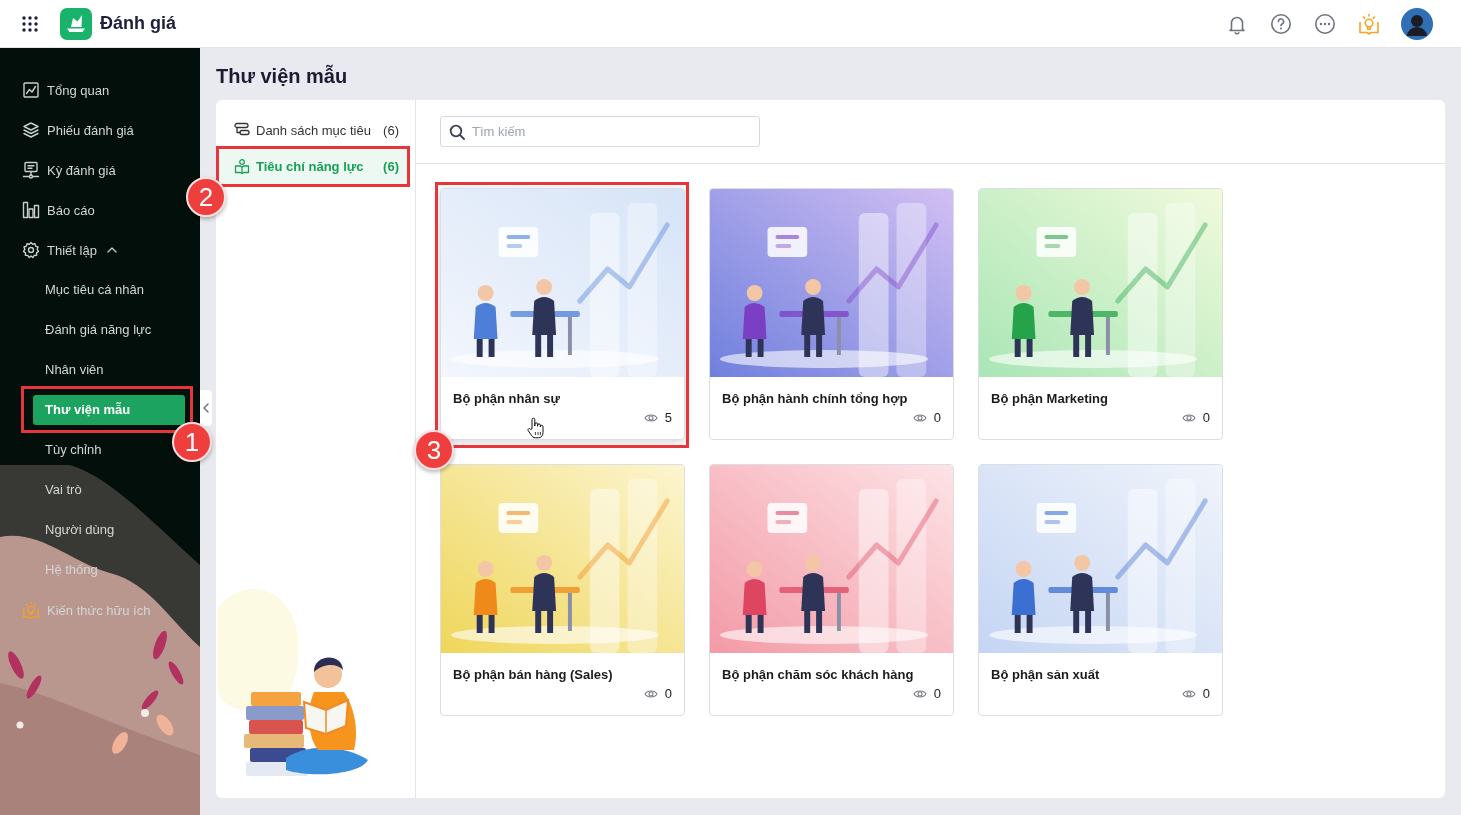 The image size is (1461, 815). What do you see at coordinates (60, 210) in the screenshot?
I see `sidebar-item: Báo cáo` at bounding box center [60, 210].